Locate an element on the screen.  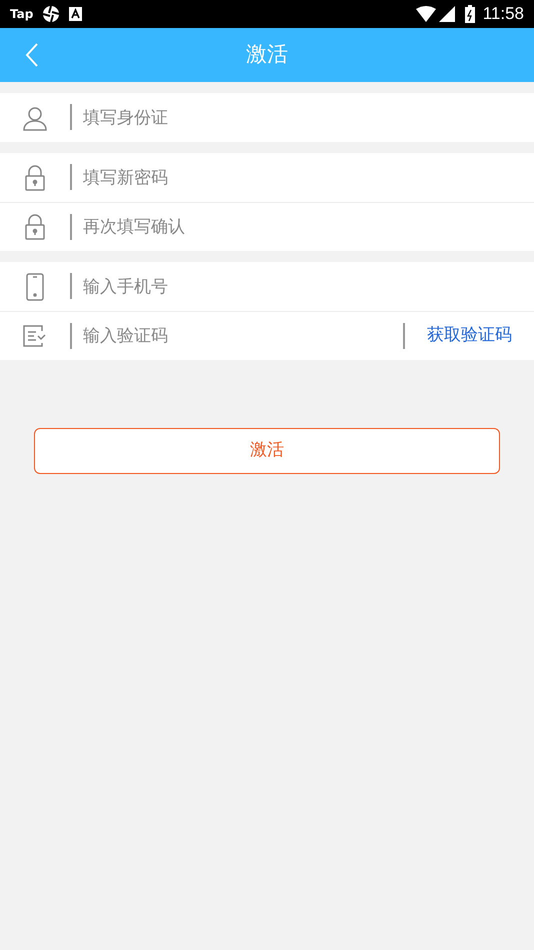
input-field: 填写身份证 is located at coordinates (267, 117).